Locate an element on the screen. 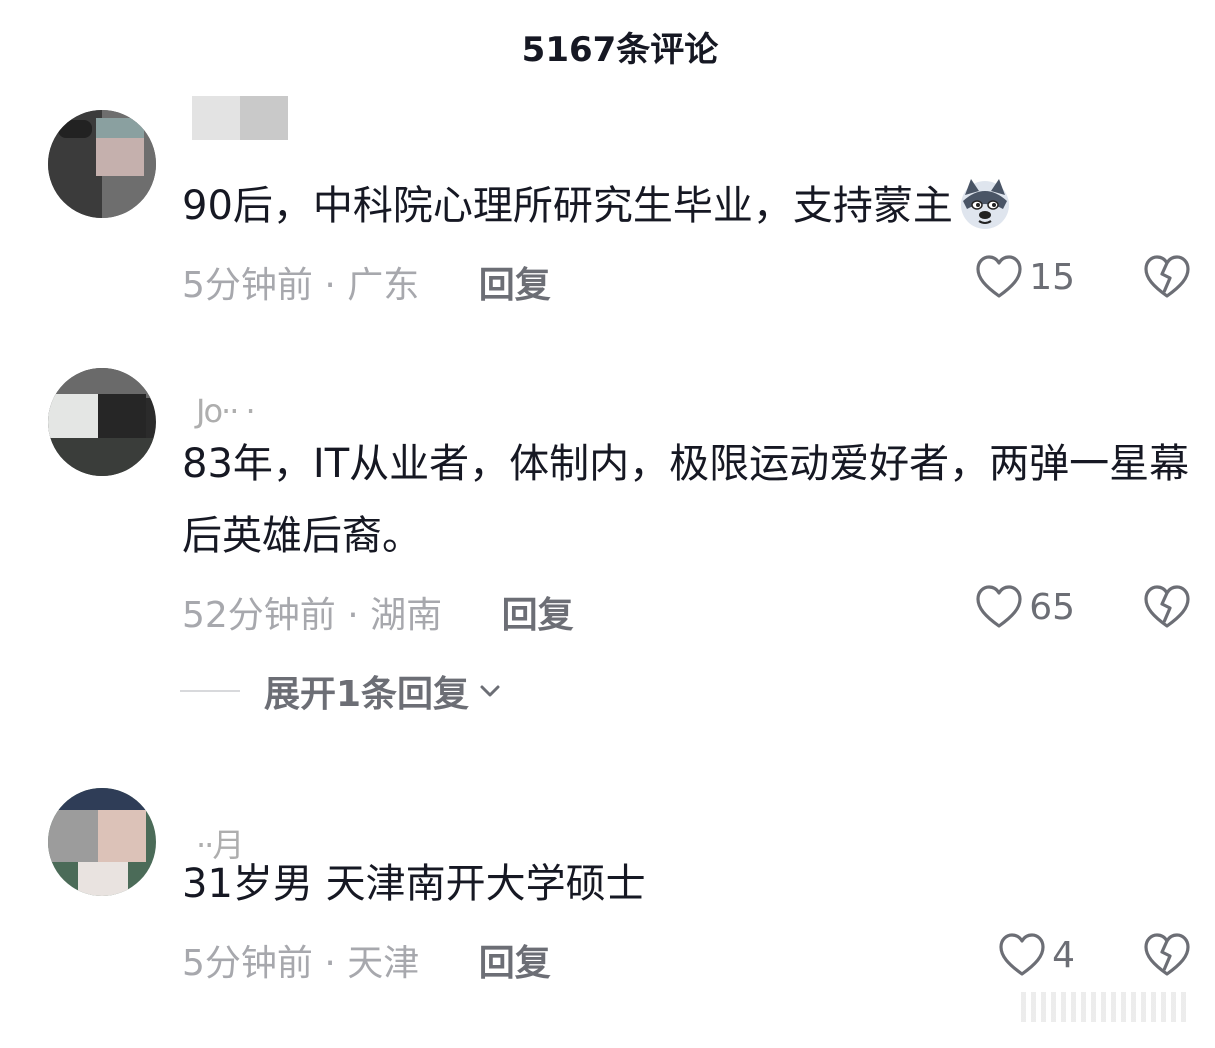 The image size is (1215, 1048). time-location: 5分钟前 · 天津 is located at coordinates (301, 963).